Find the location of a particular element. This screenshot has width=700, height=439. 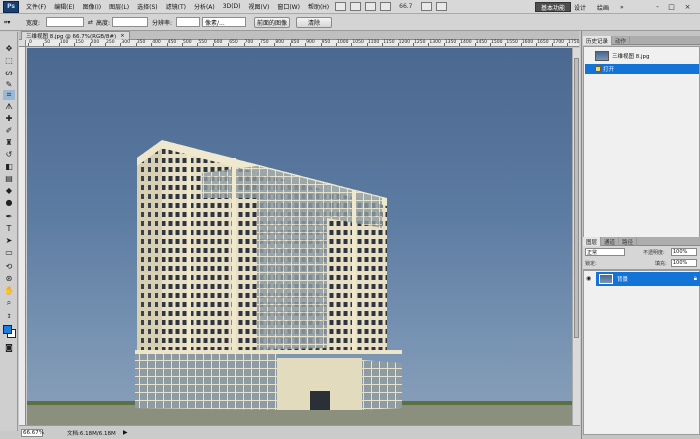

clone-stamp-tool-icon: ♜ is located at coordinates (9, 143).